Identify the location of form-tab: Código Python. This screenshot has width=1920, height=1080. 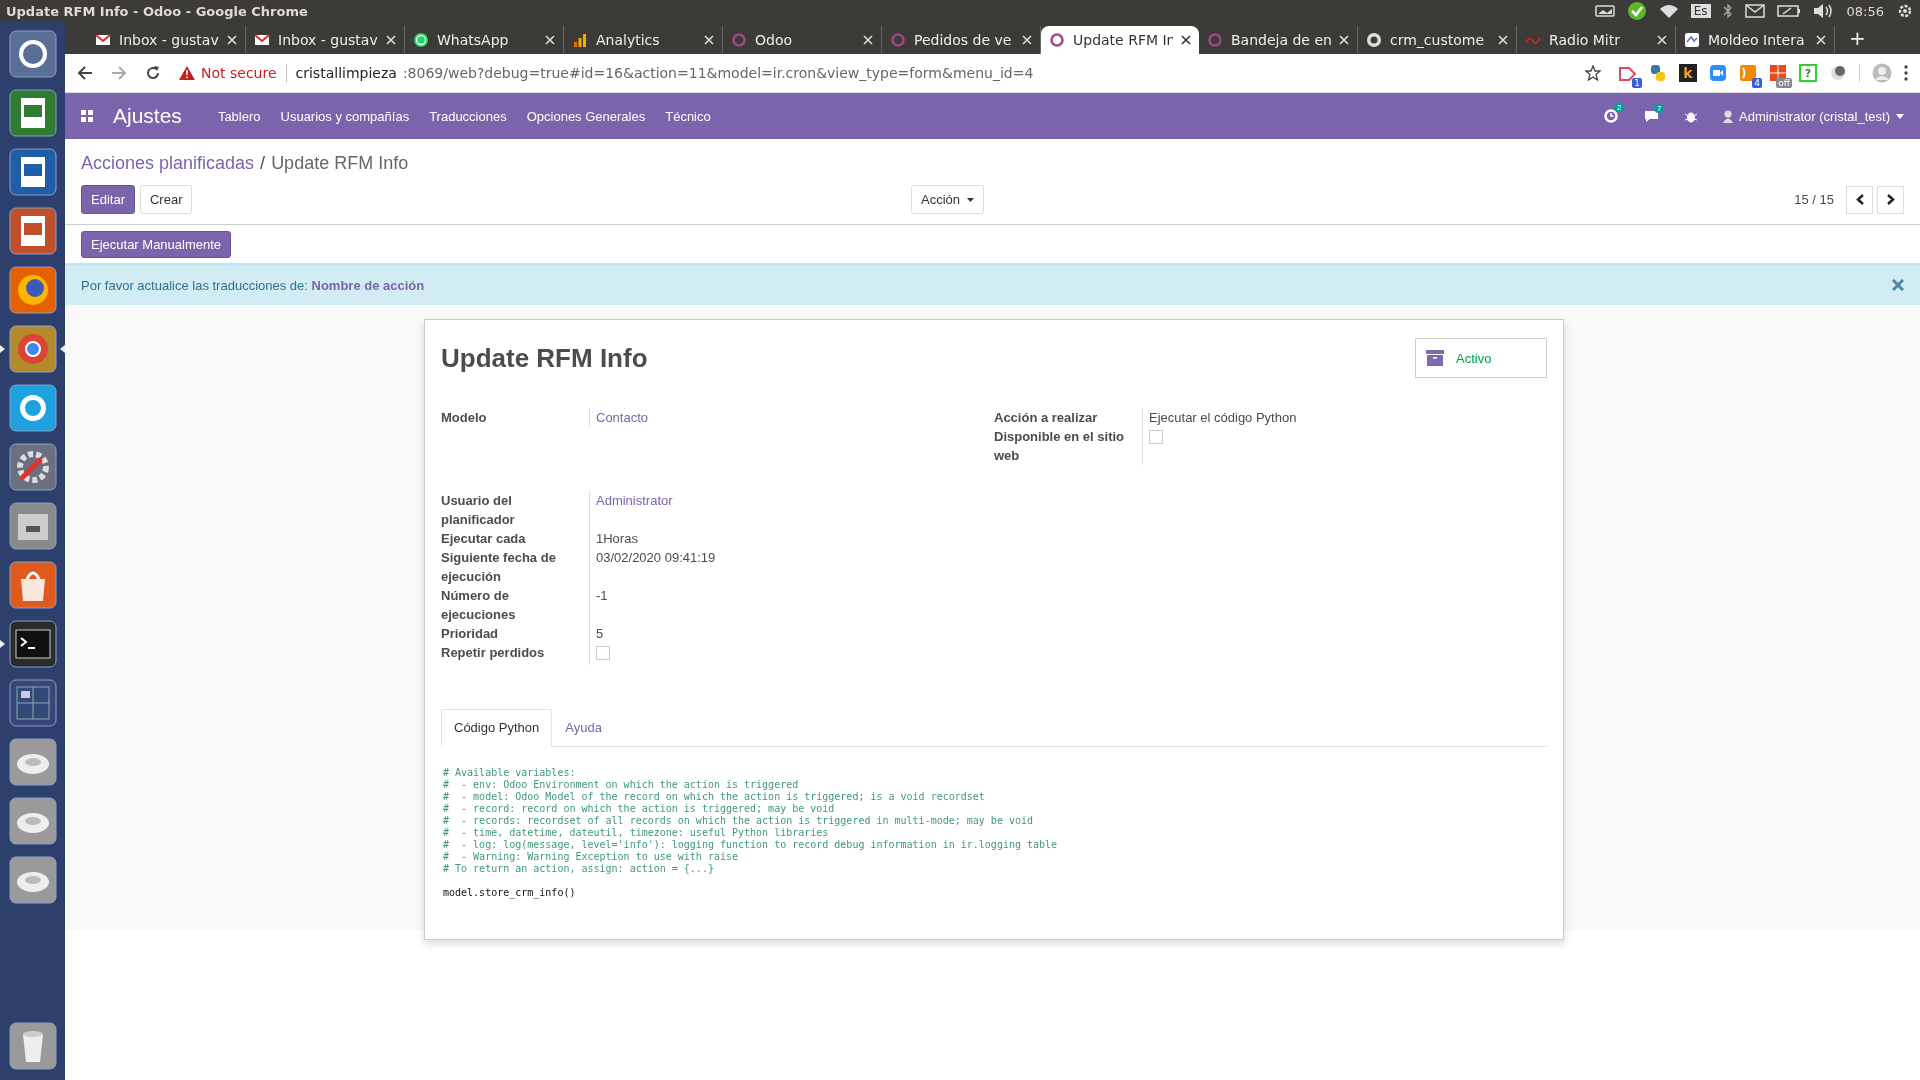
(497, 728).